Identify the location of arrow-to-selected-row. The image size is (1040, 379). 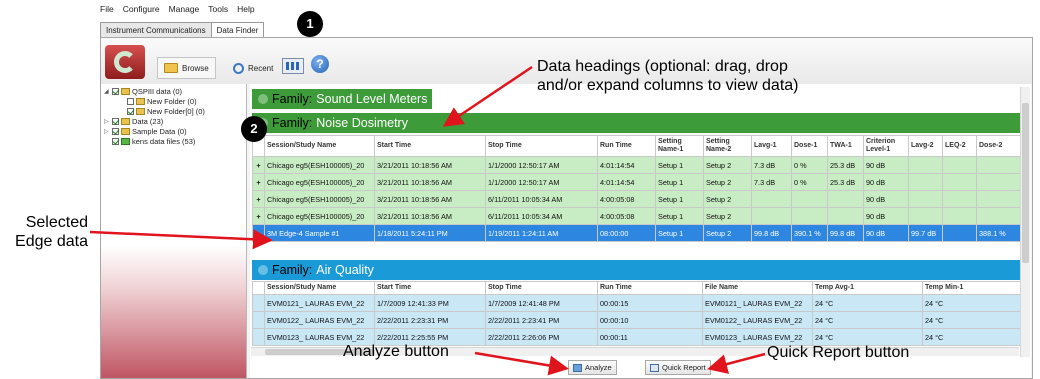
(181, 239).